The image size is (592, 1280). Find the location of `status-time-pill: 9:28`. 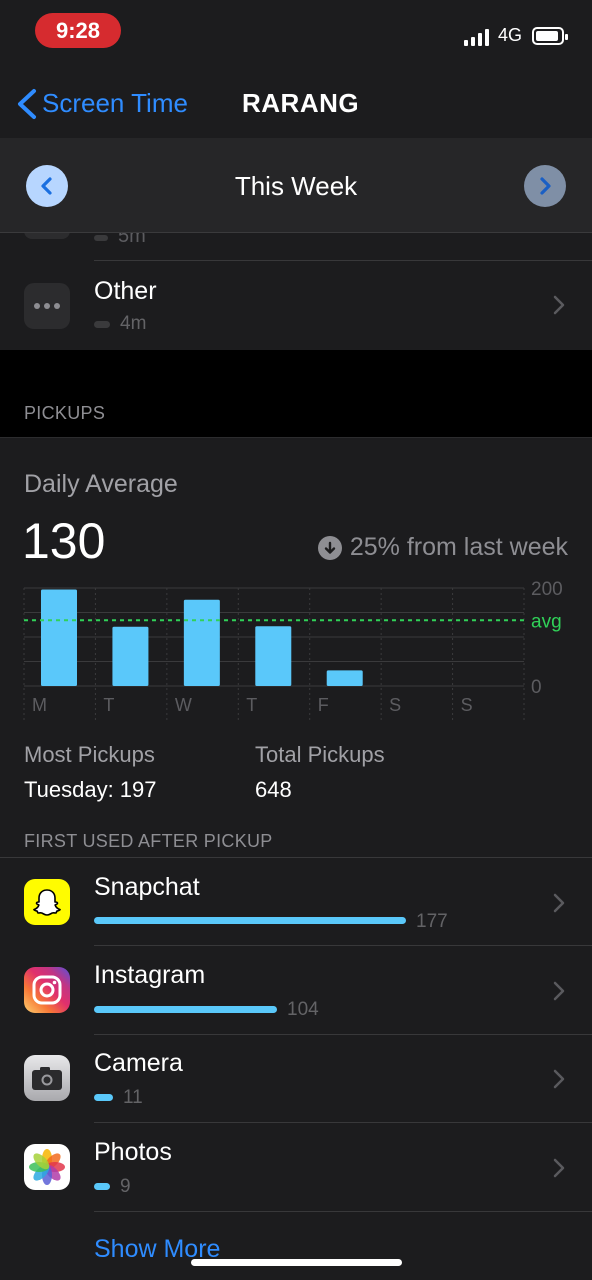

status-time-pill: 9:28 is located at coordinates (78, 30).